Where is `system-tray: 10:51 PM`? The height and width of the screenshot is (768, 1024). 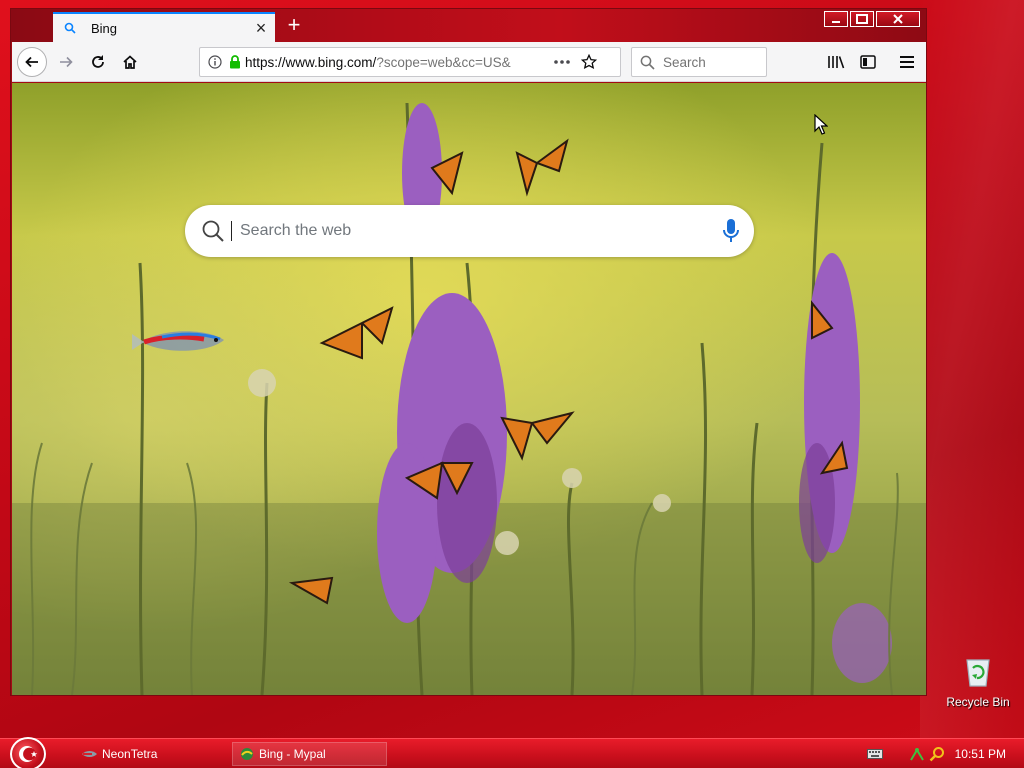
system-tray: 10:51 PM is located at coordinates (945, 753).